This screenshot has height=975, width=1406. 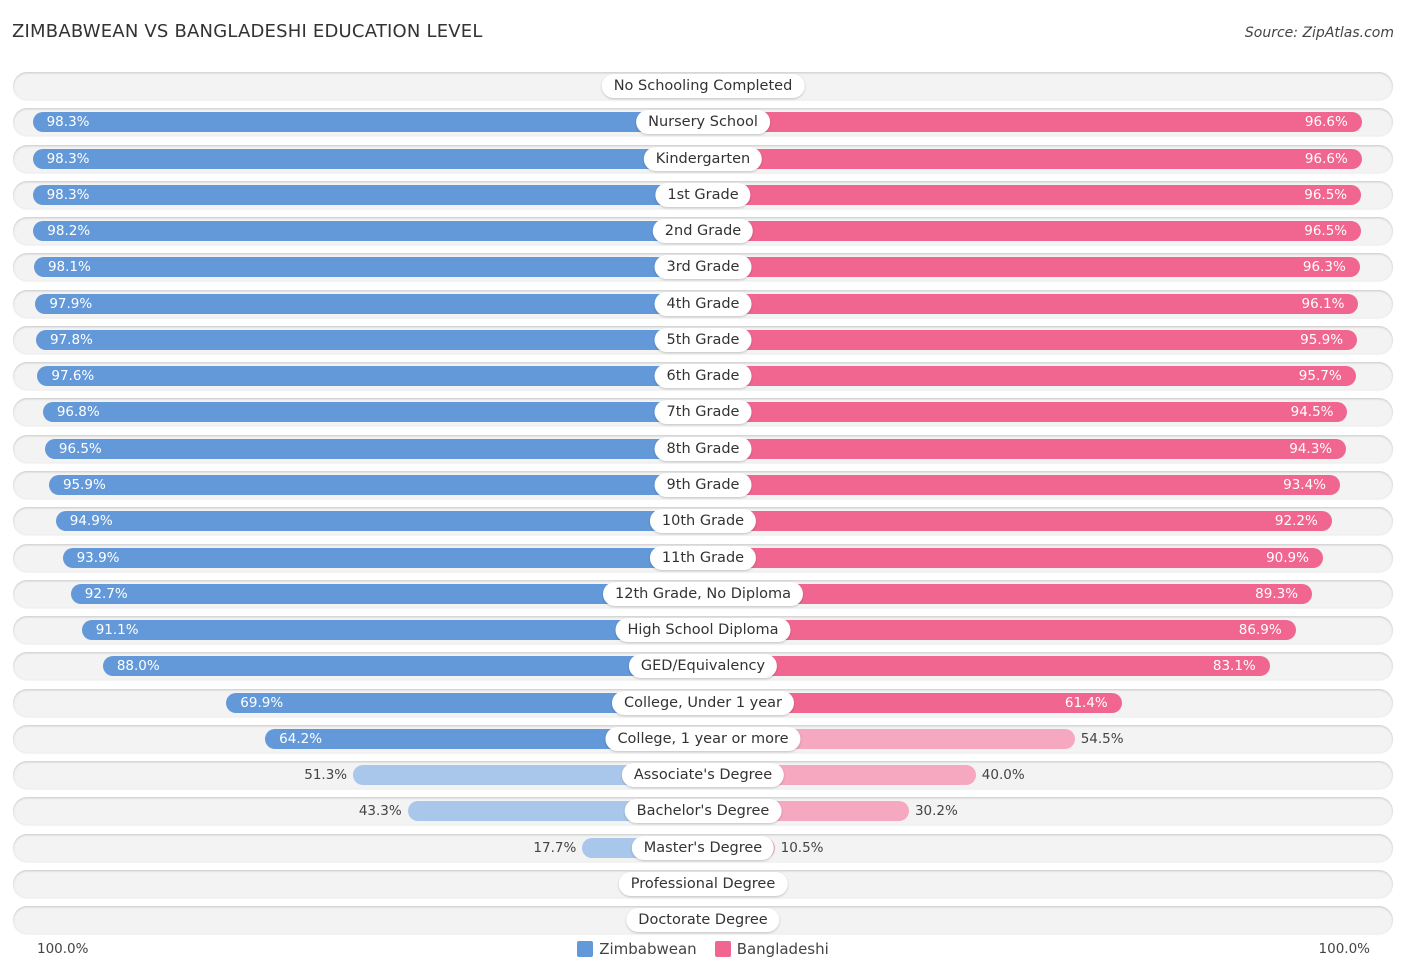 I want to click on value-label-zimbabwean: 98.2%, so click(x=69, y=231).